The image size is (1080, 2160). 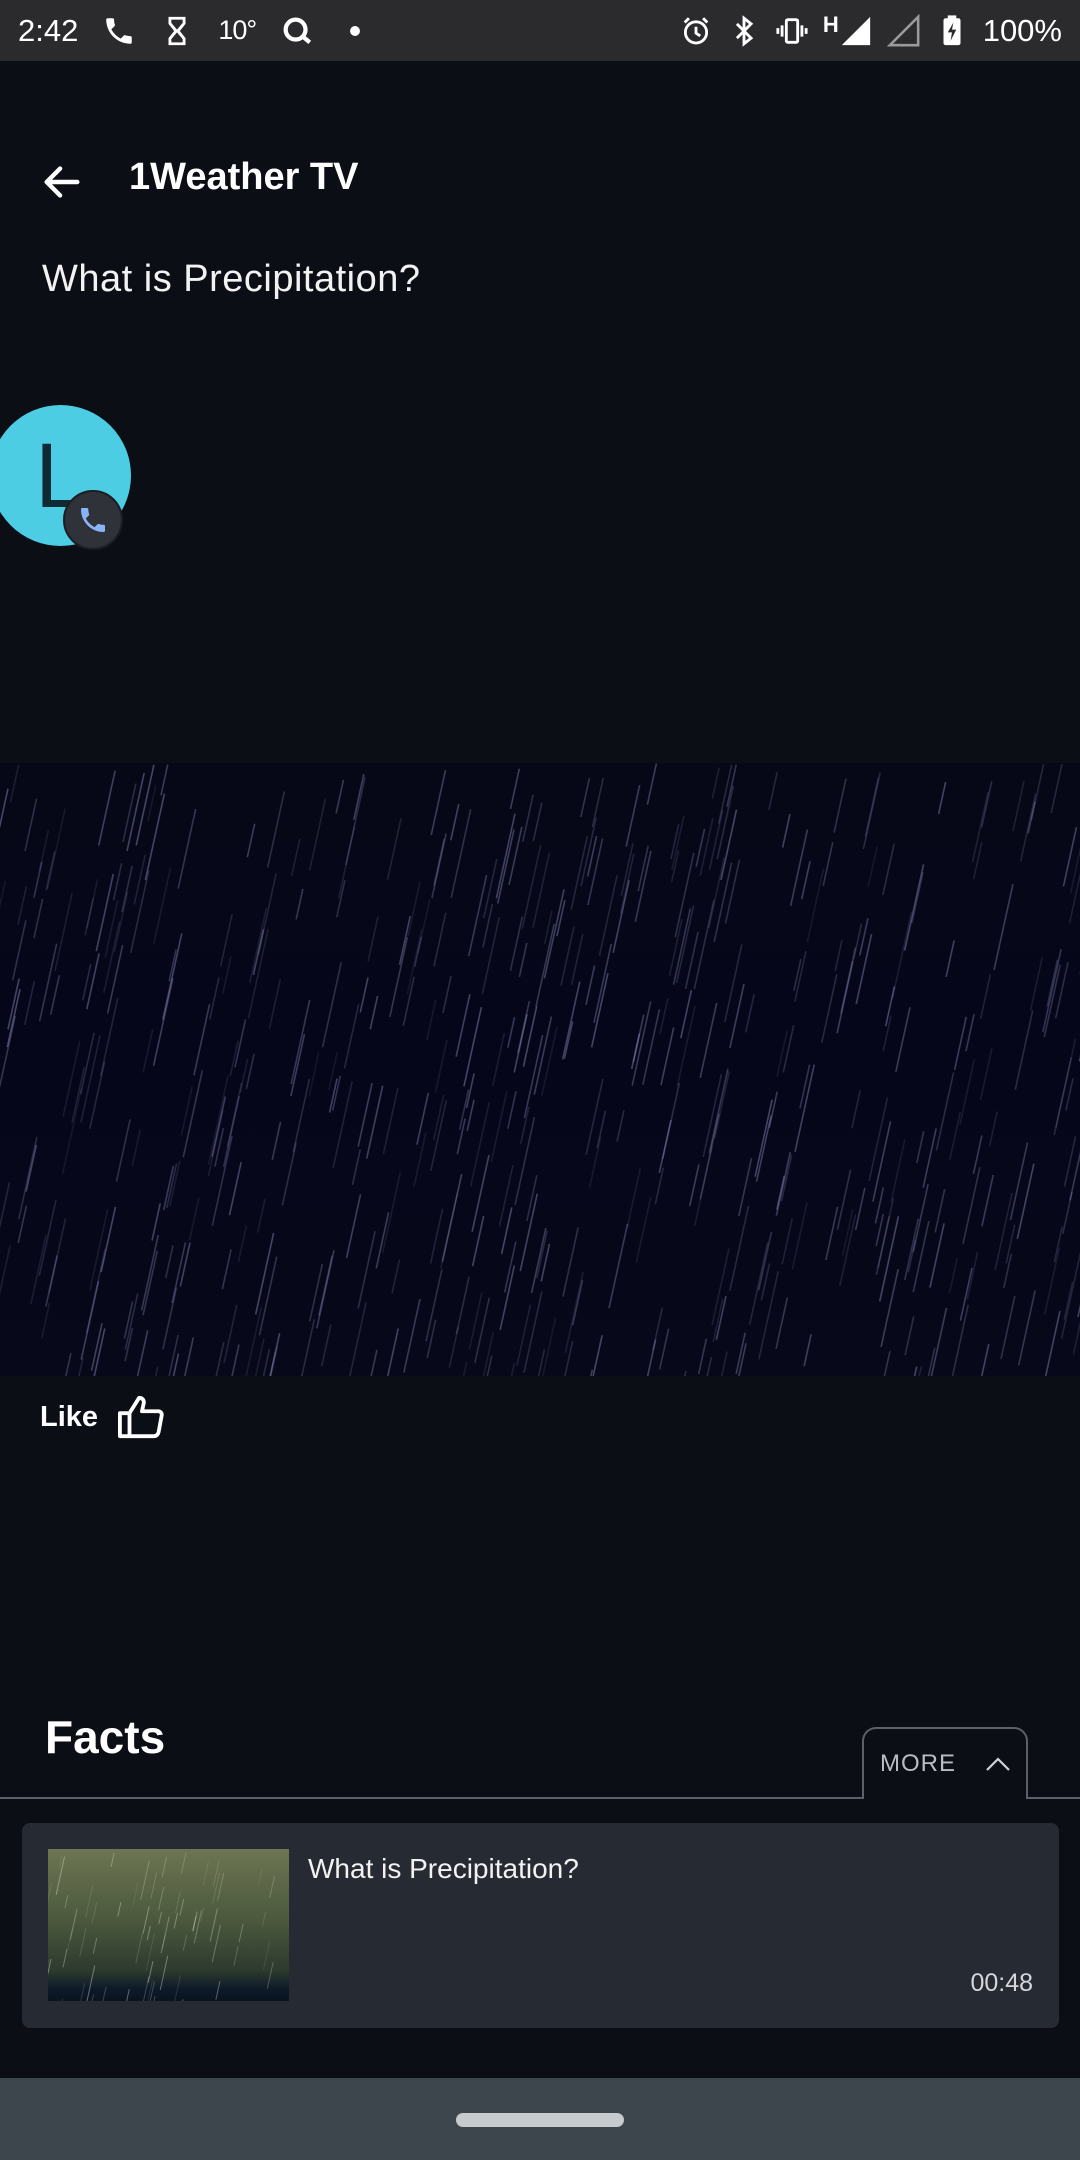 I want to click on battery-percent: 100%, so click(x=1022, y=30).